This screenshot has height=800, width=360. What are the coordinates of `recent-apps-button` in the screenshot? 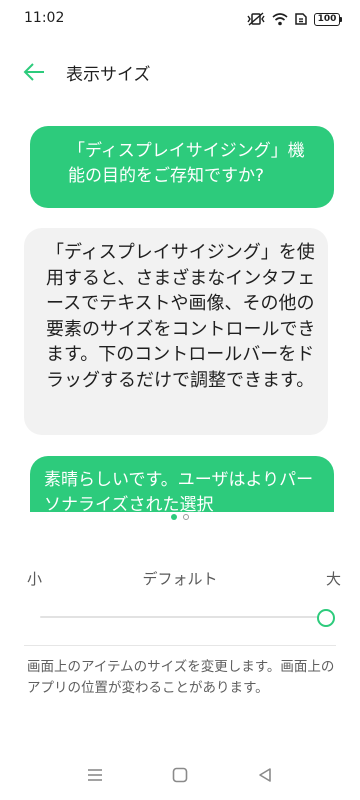 It's located at (95, 775).